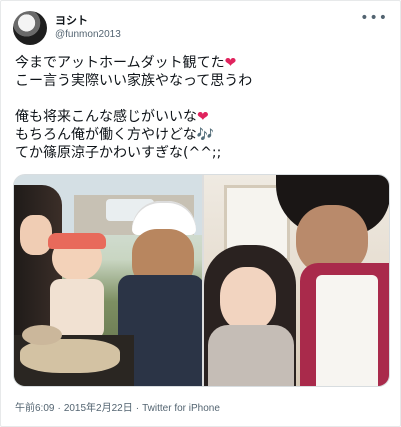 The image size is (401, 427). What do you see at coordinates (30, 28) in the screenshot?
I see `avatar` at bounding box center [30, 28].